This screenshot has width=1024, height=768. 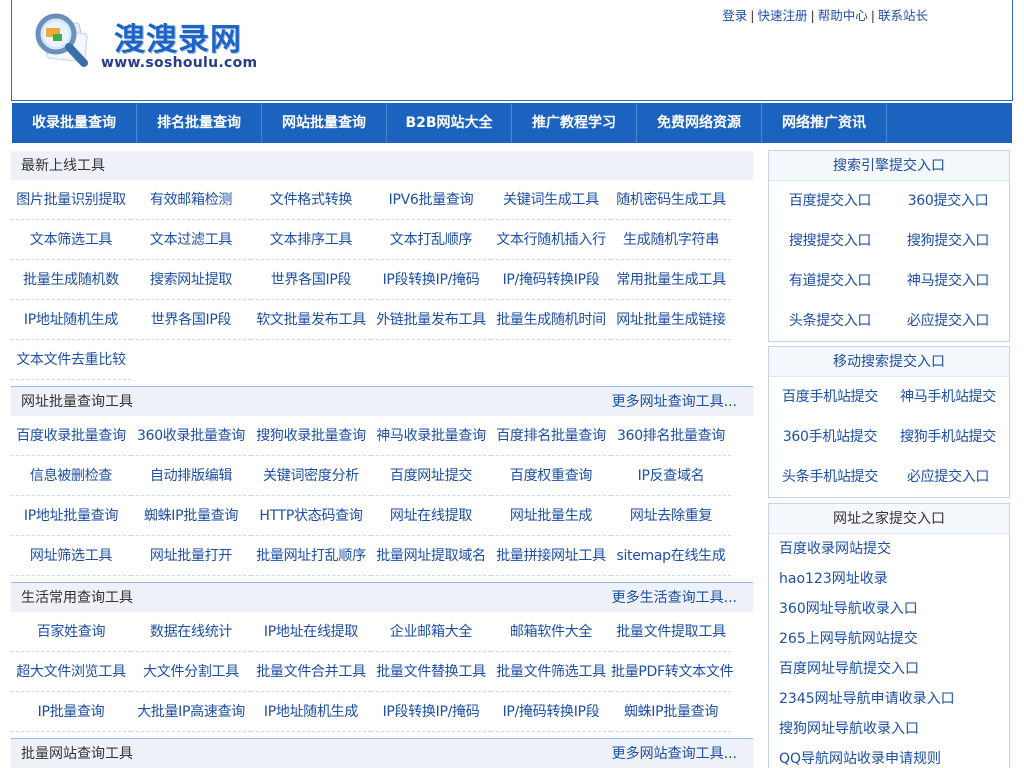 What do you see at coordinates (551, 200) in the screenshot?
I see `tool-link: 关键词生成工具` at bounding box center [551, 200].